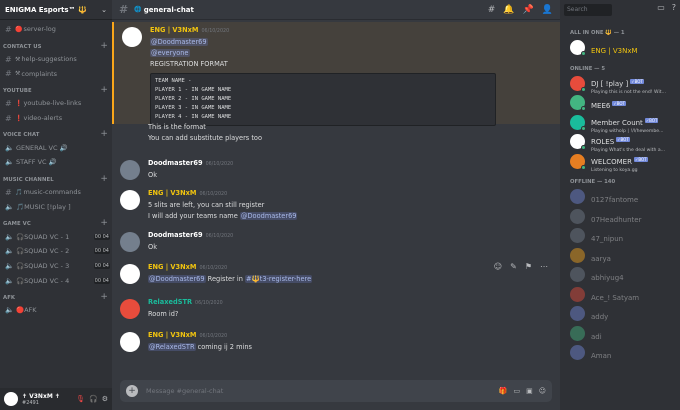 The height and width of the screenshot is (410, 680). I want to click on gif-icon: ▭, so click(516, 391).